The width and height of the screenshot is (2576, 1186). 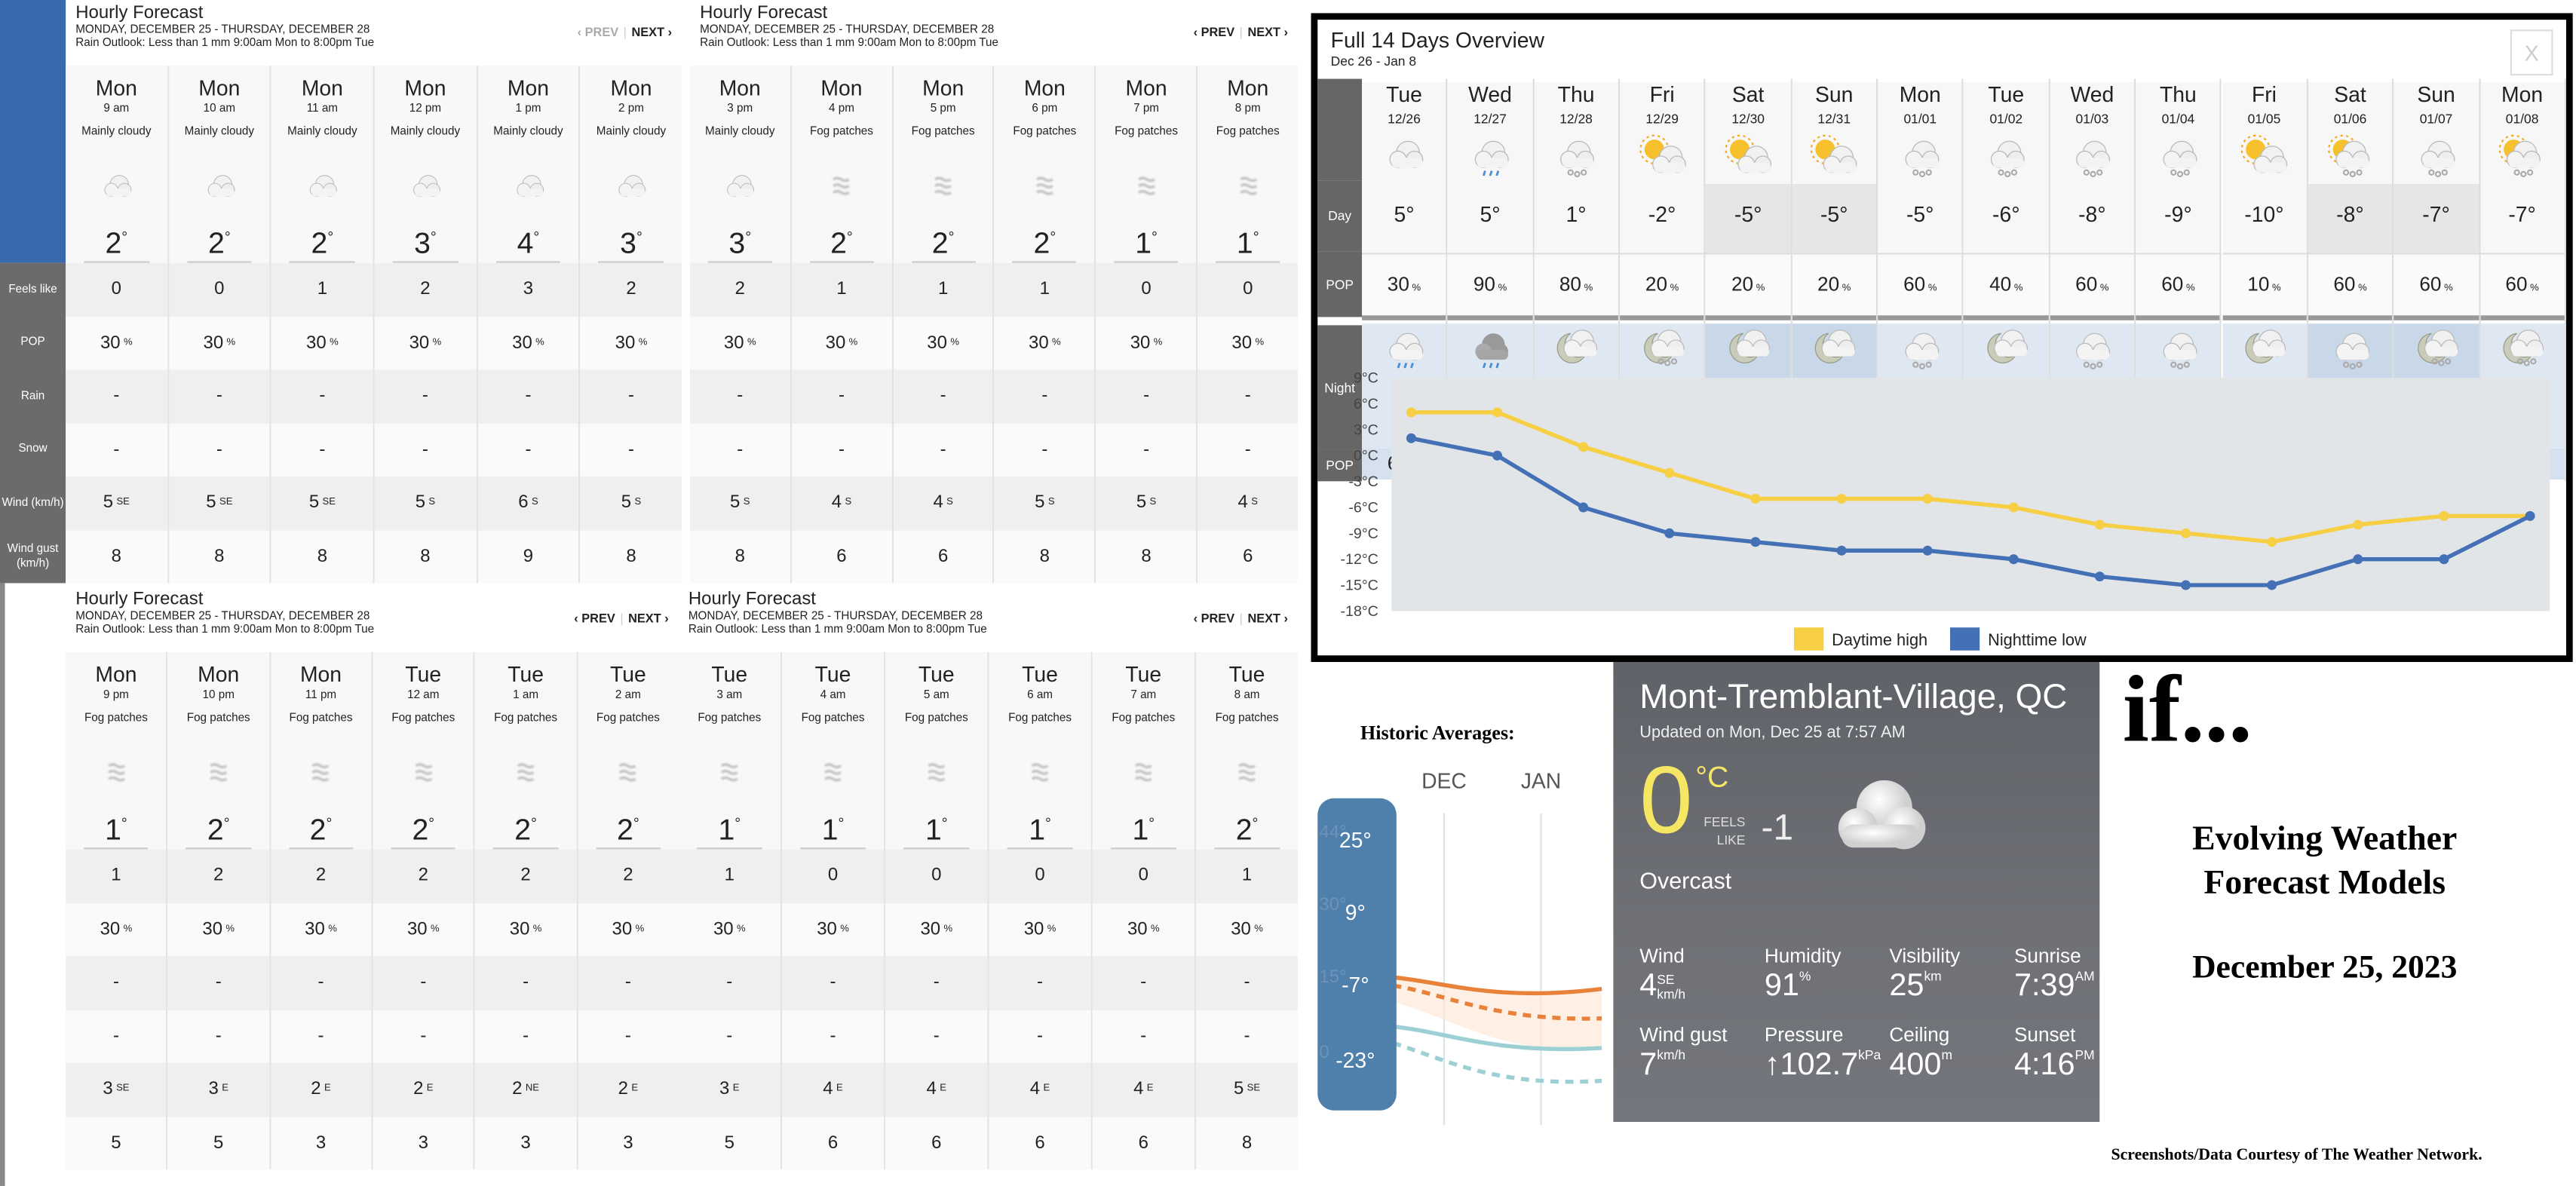 I want to click on day-high: -8°, so click(x=2092, y=219).